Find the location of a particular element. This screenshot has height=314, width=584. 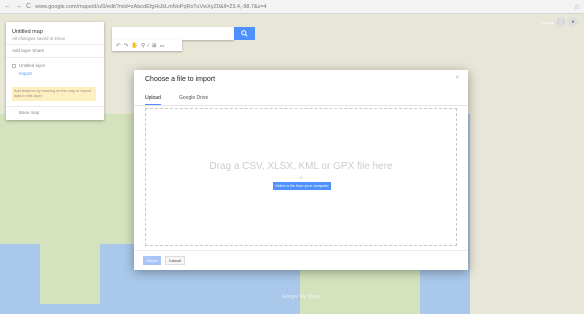

account-area: Google ⋮⋮ ● is located at coordinates (559, 22).